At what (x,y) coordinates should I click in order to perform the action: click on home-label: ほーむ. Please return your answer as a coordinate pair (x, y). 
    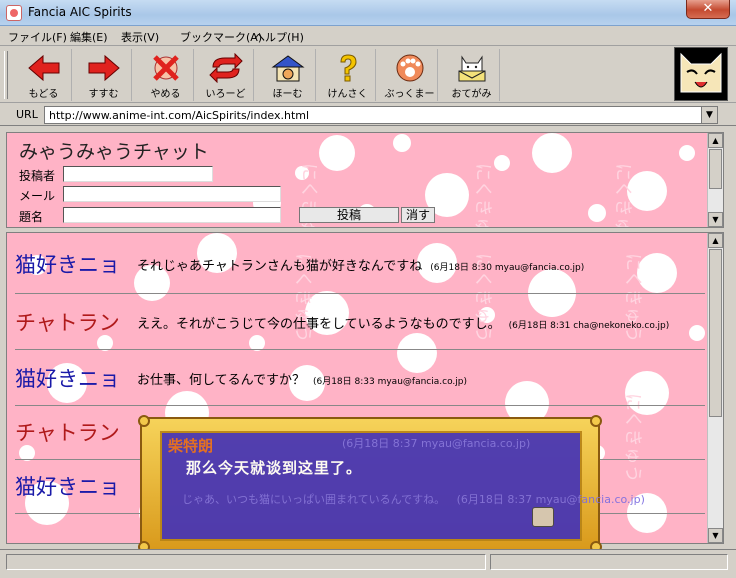
    Looking at the image, I should click on (287, 94).